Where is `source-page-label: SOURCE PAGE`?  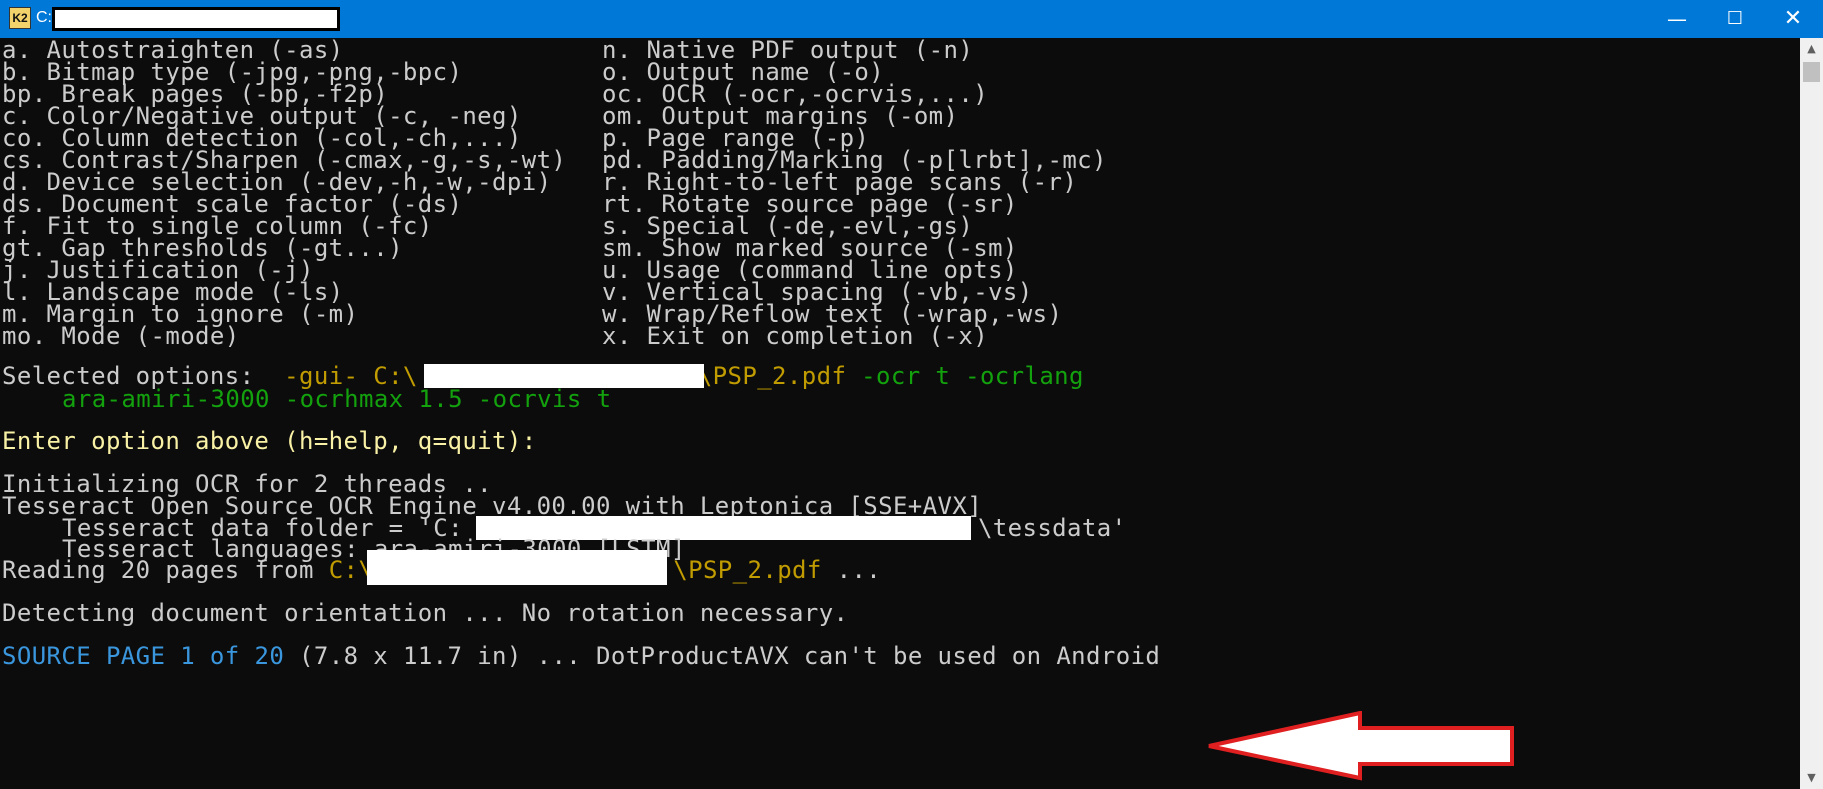 source-page-label: SOURCE PAGE is located at coordinates (91, 656).